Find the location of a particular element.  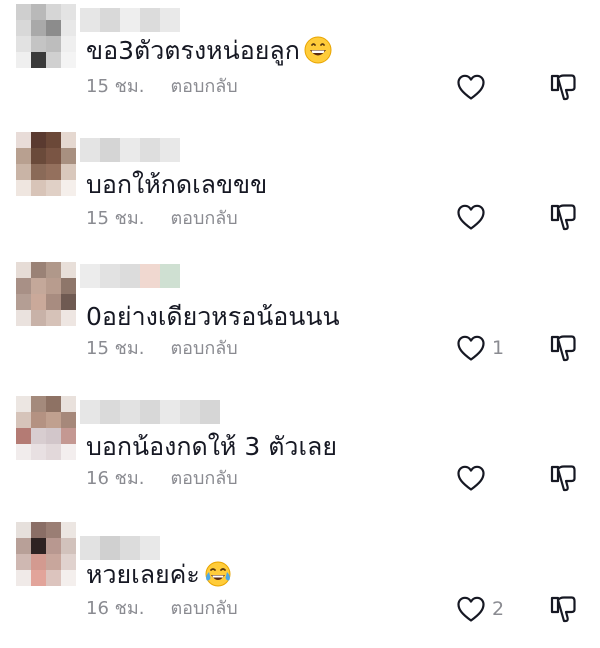

comment-text: บอกน้องกดให้ 3 ตัวเลย is located at coordinates (211, 447).